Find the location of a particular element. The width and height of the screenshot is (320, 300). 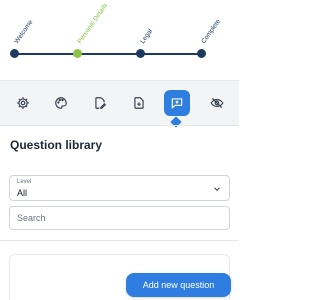

palette-icon is located at coordinates (61, 103).